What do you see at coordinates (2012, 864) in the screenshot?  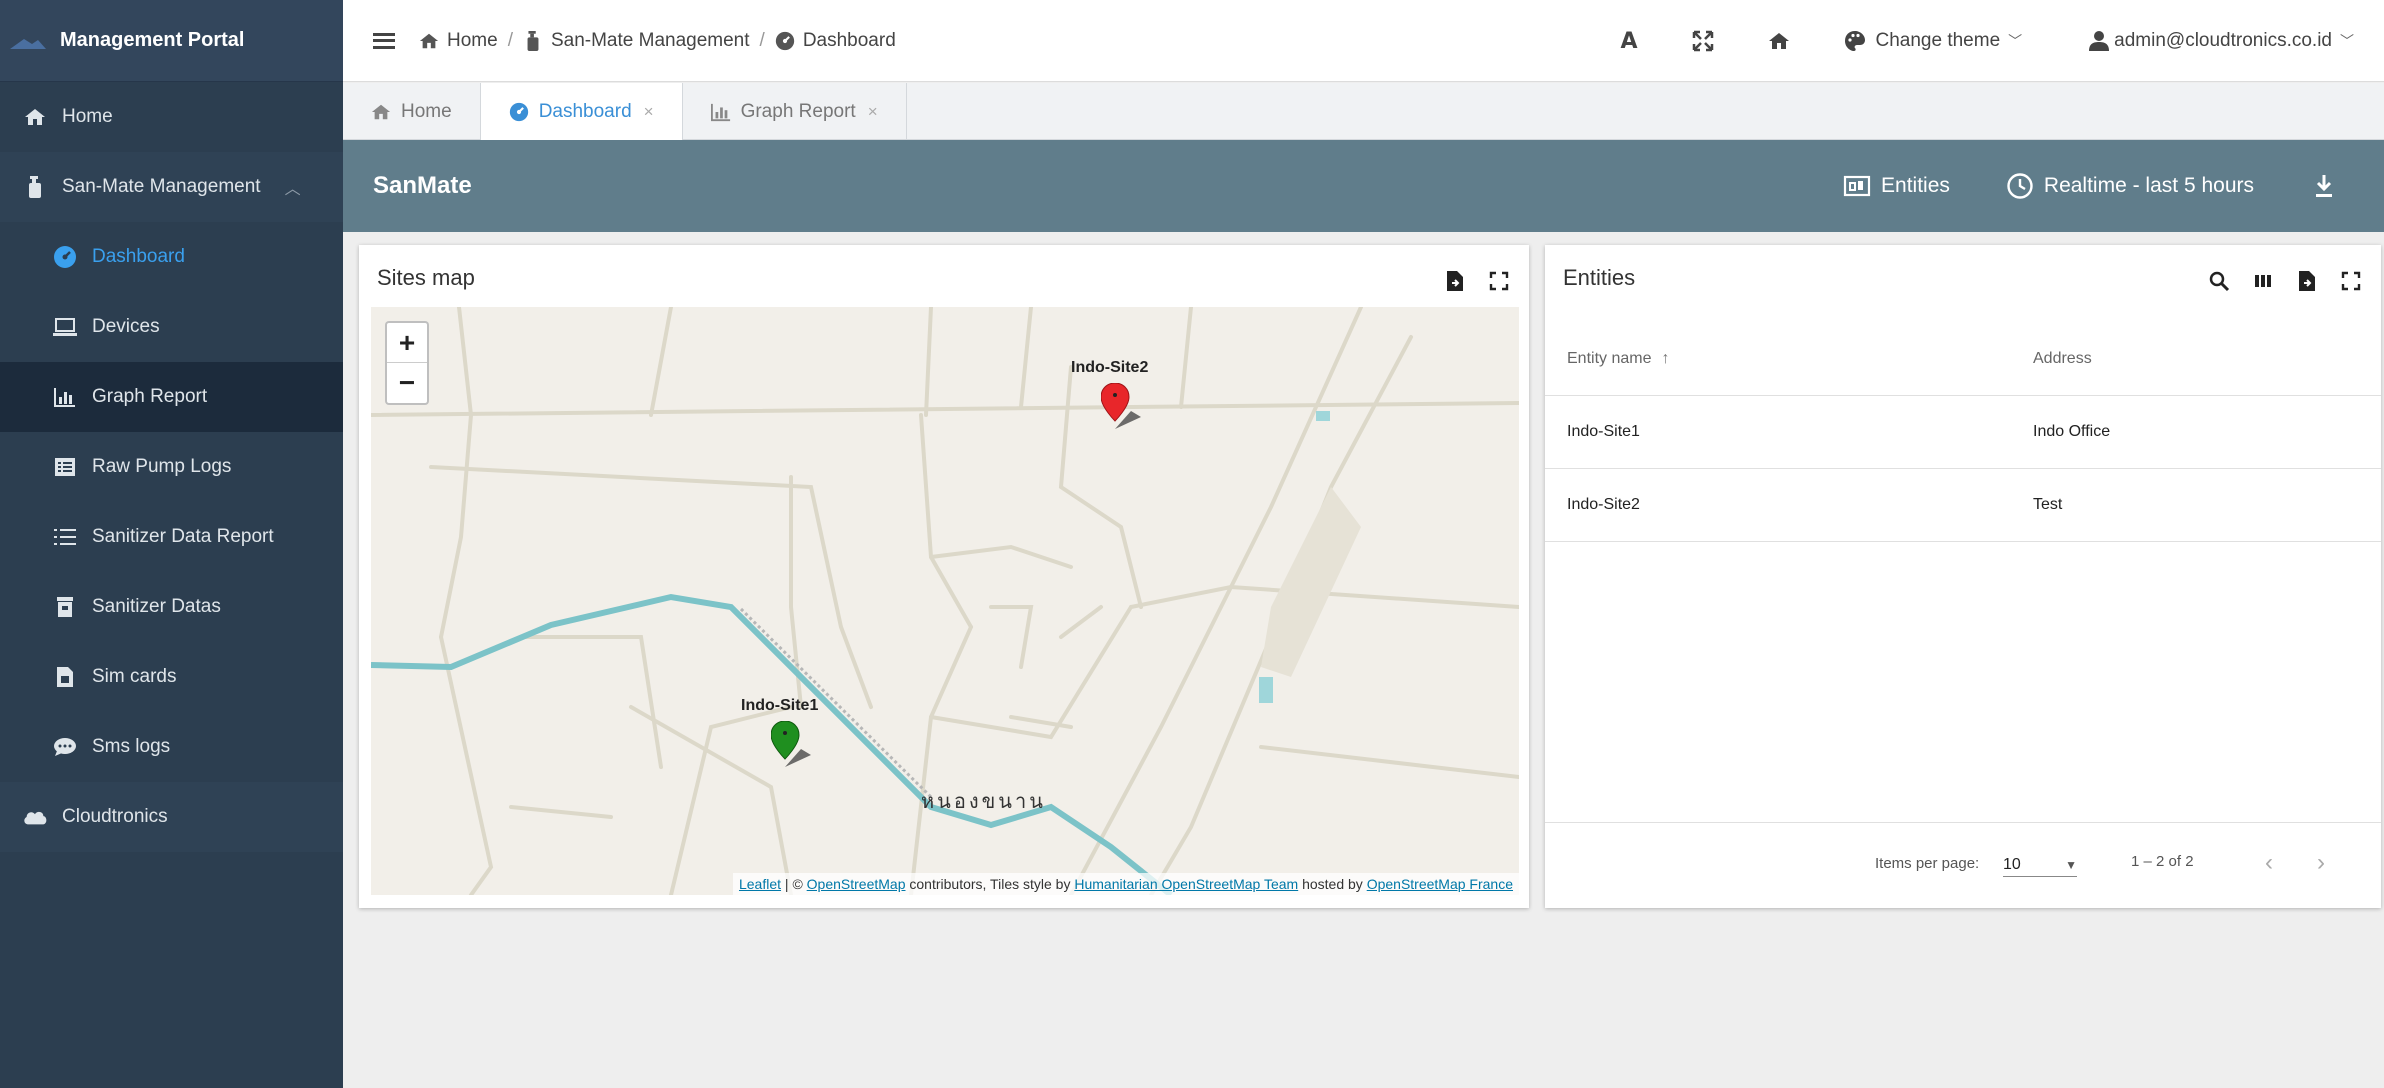 I see `items-per-page-value: 10` at bounding box center [2012, 864].